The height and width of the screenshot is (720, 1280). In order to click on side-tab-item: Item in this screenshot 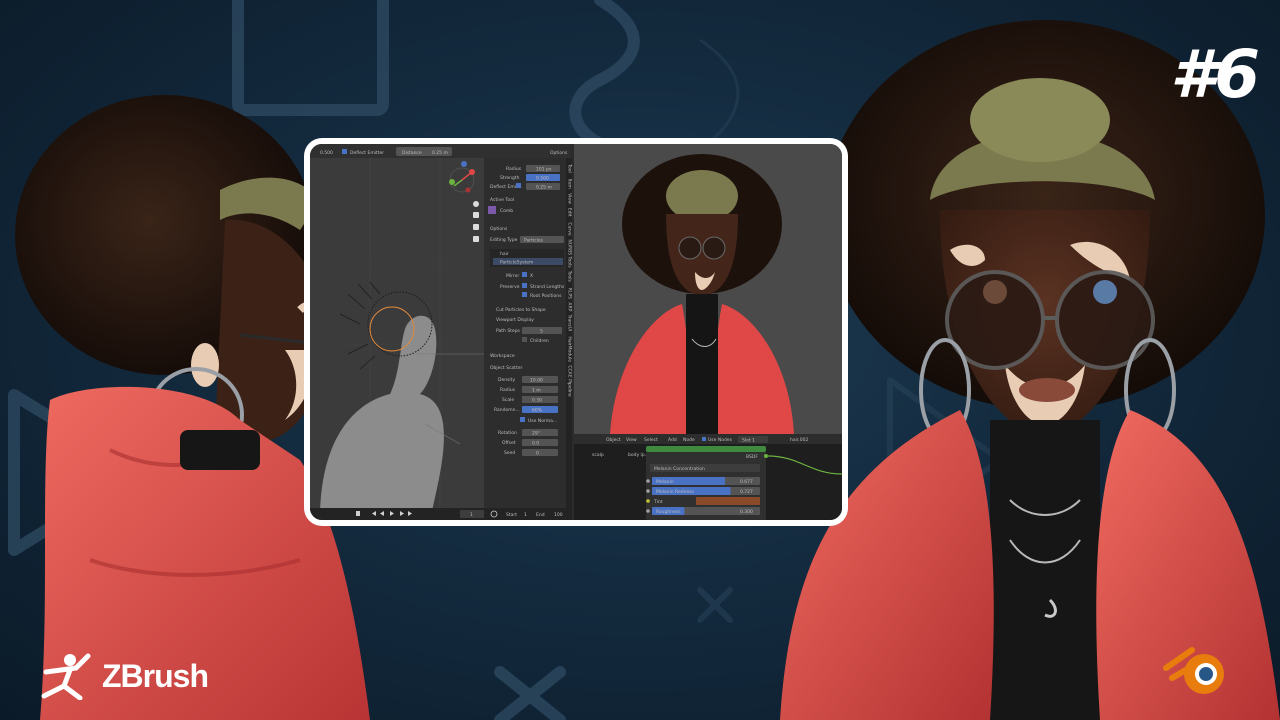, I will do `click(570, 184)`.